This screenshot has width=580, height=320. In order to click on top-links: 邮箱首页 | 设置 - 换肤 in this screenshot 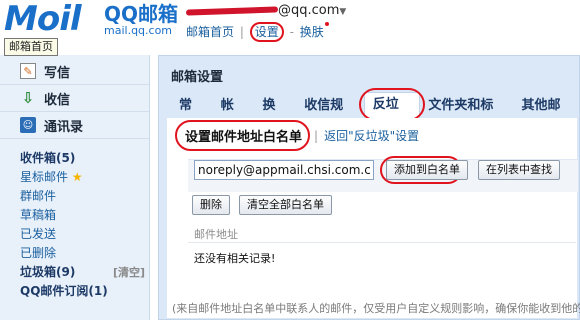, I will do `click(257, 32)`.